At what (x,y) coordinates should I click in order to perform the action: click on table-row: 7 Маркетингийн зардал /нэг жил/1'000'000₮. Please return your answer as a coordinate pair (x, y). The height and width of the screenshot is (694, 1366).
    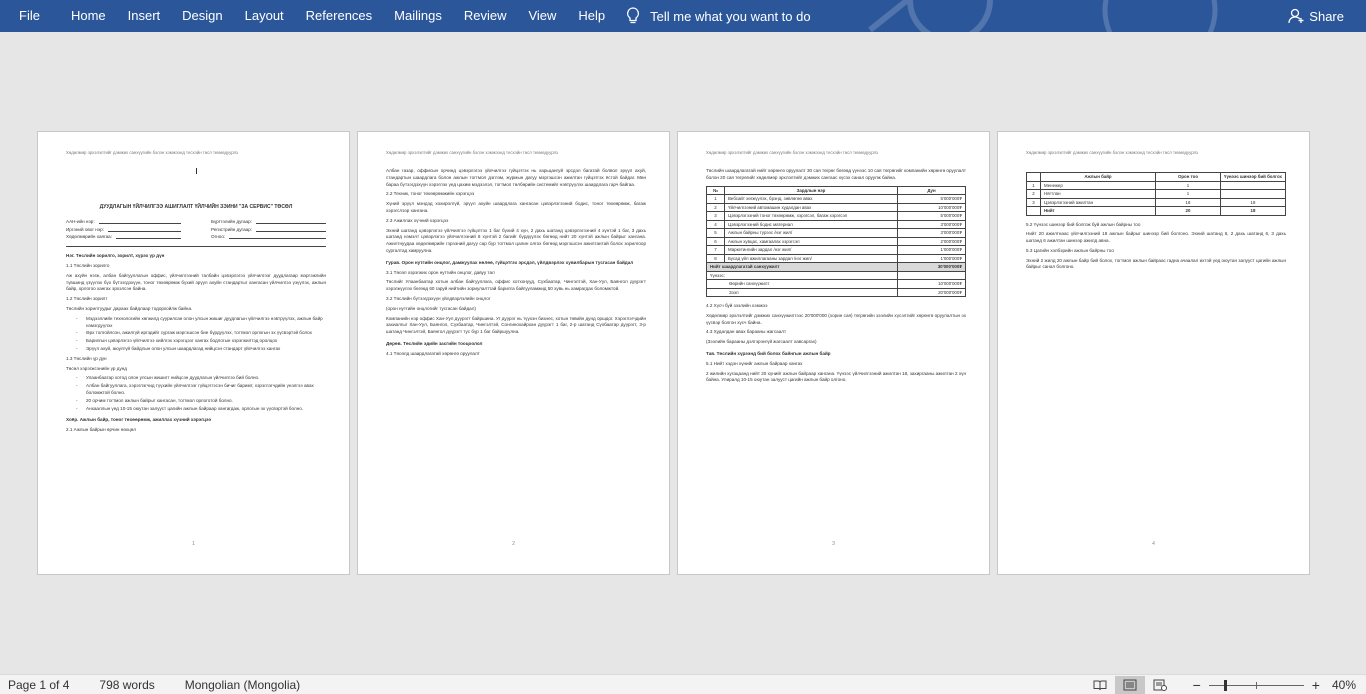
    Looking at the image, I should click on (836, 250).